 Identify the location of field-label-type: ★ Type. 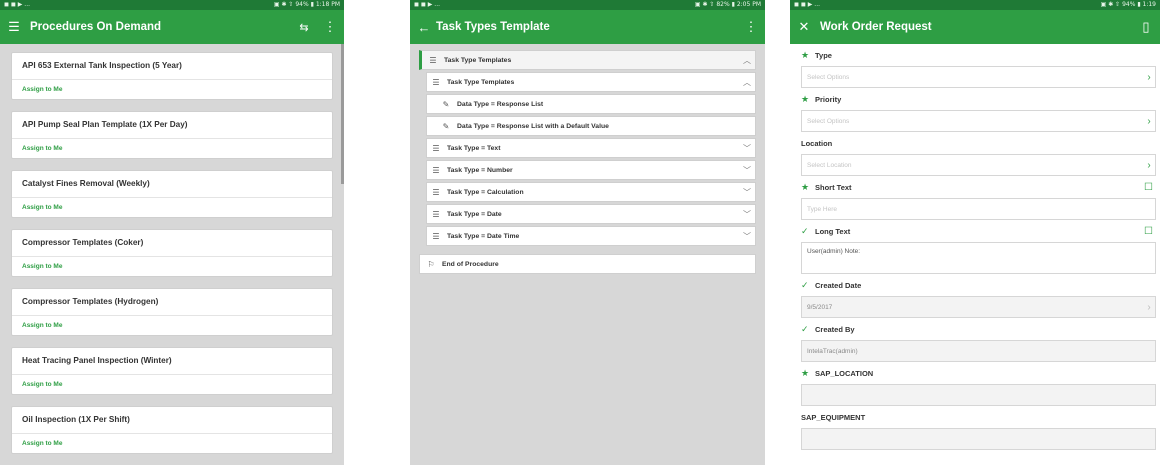
(816, 54).